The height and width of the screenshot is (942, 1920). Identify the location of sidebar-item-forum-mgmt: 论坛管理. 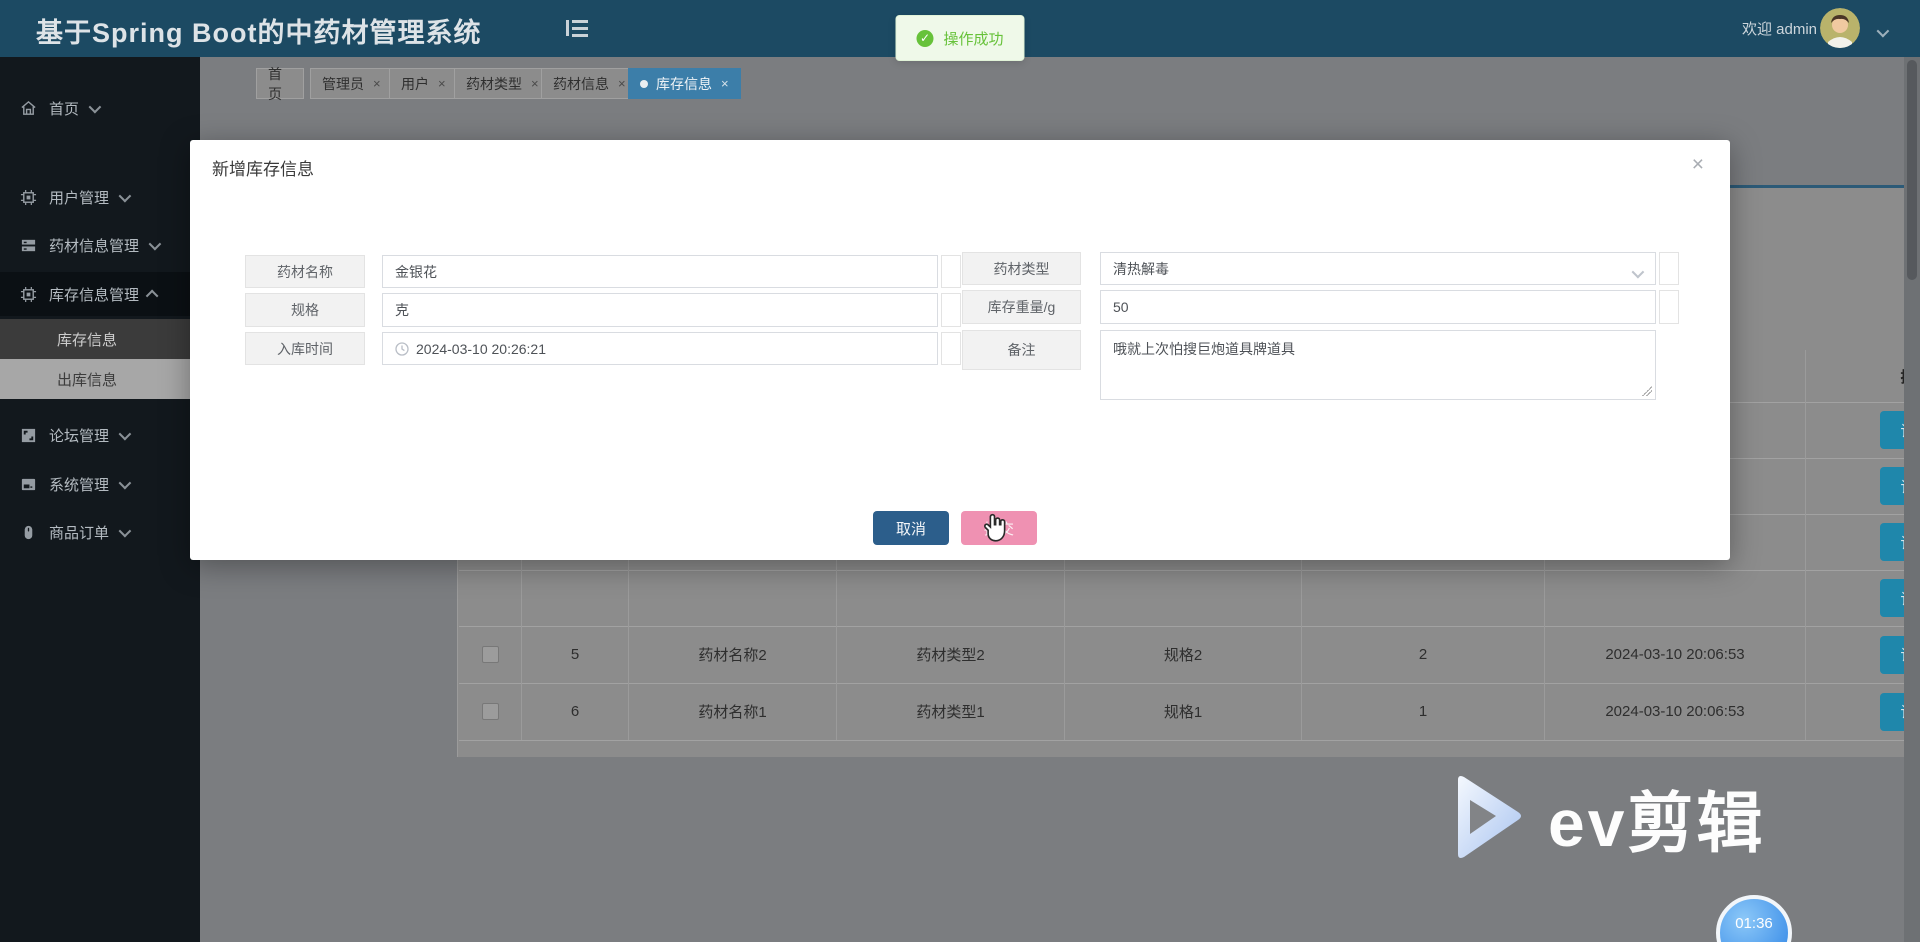
(100, 435).